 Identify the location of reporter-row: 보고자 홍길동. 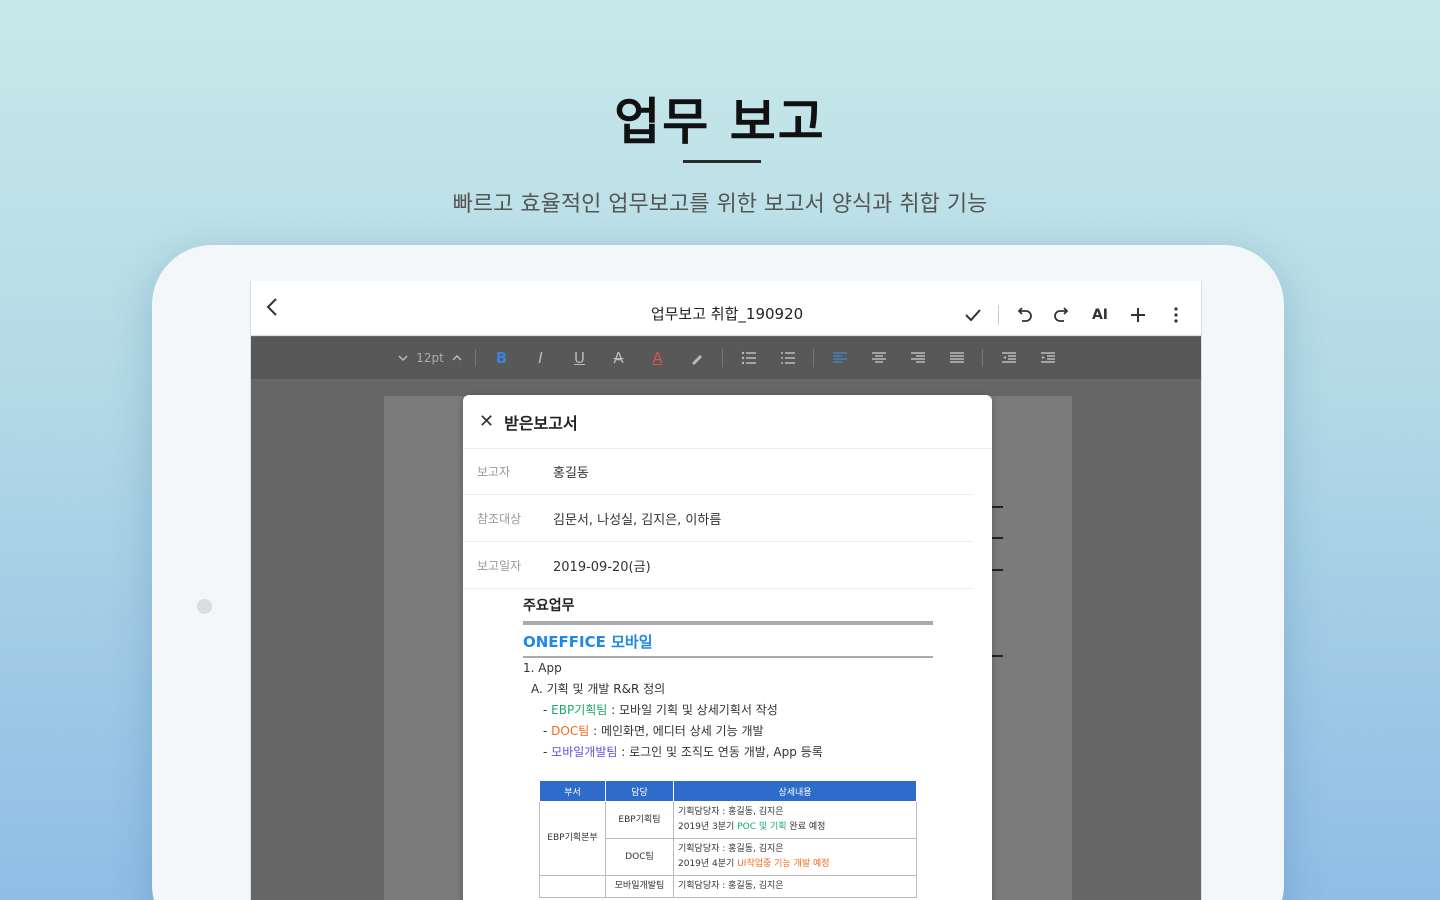
(718, 472).